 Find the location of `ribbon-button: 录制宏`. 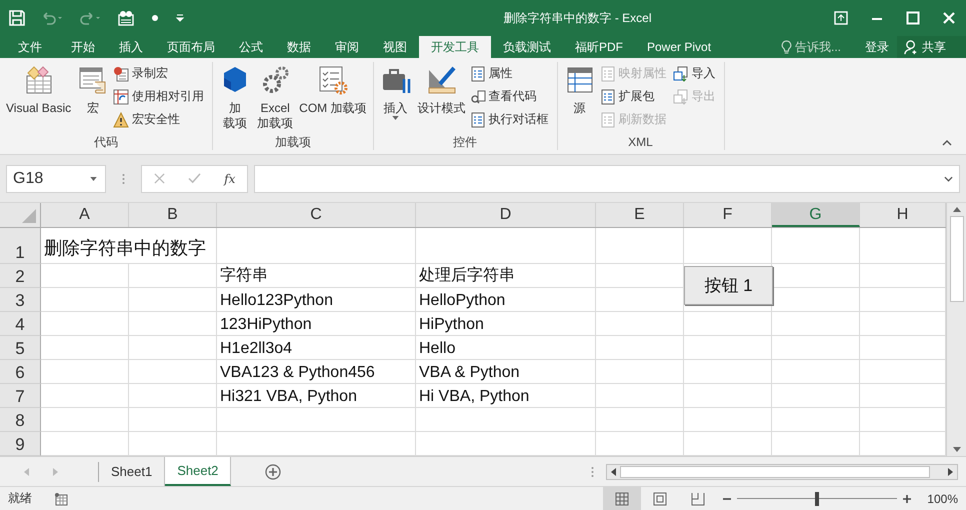

ribbon-button: 录制宏 is located at coordinates (160, 73).